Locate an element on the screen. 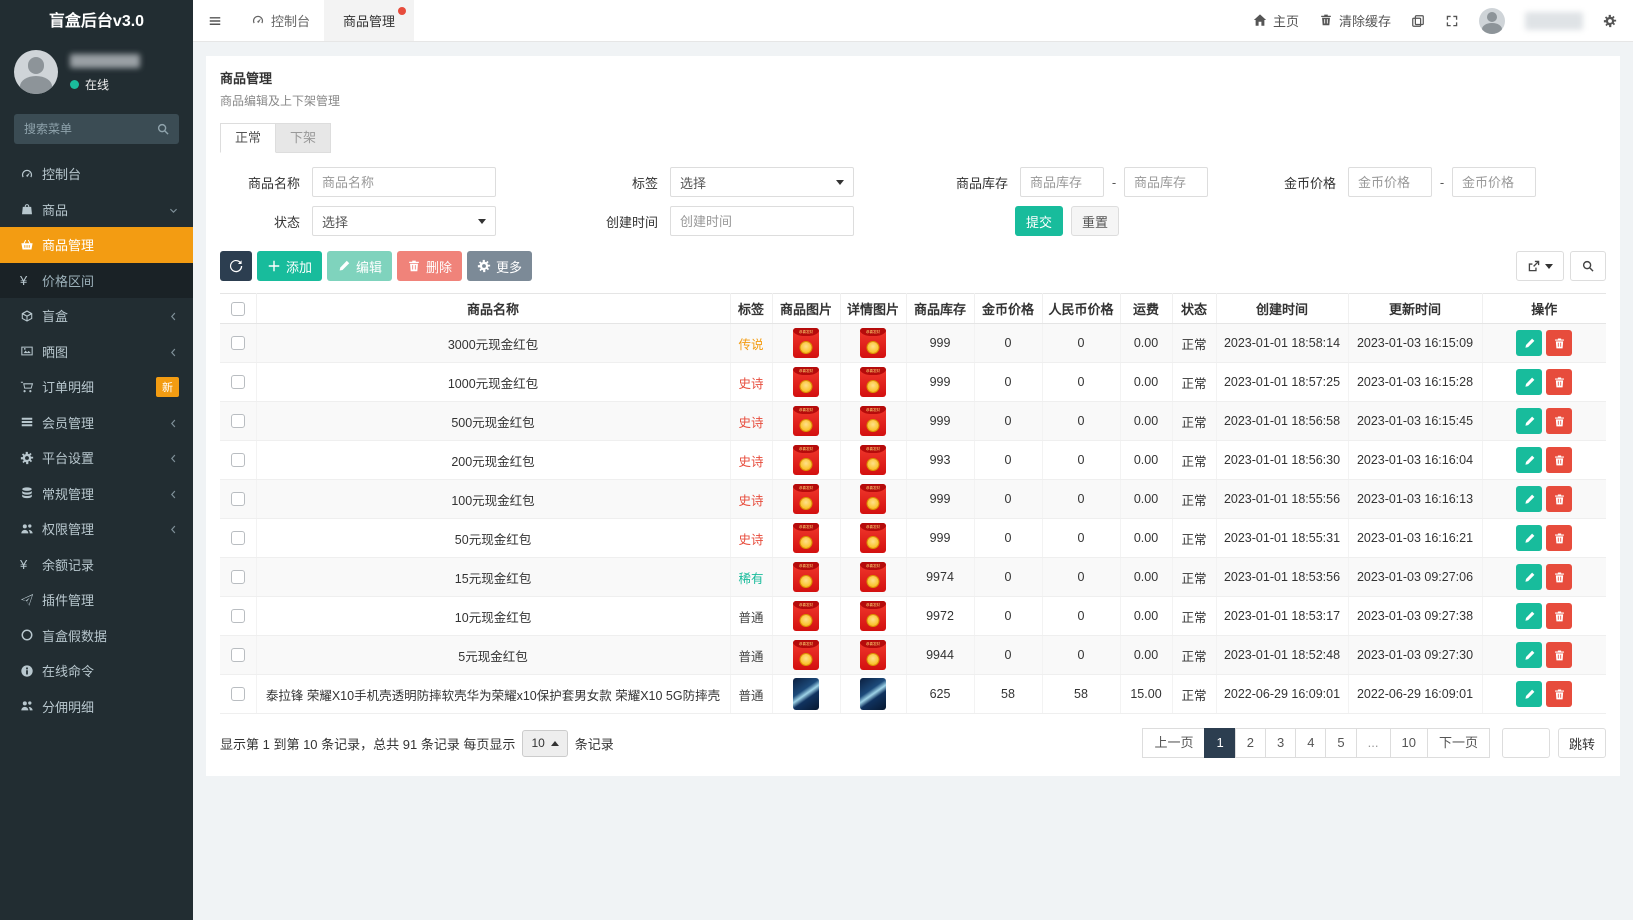 The width and height of the screenshot is (1633, 920). gold-min-input is located at coordinates (1390, 182).